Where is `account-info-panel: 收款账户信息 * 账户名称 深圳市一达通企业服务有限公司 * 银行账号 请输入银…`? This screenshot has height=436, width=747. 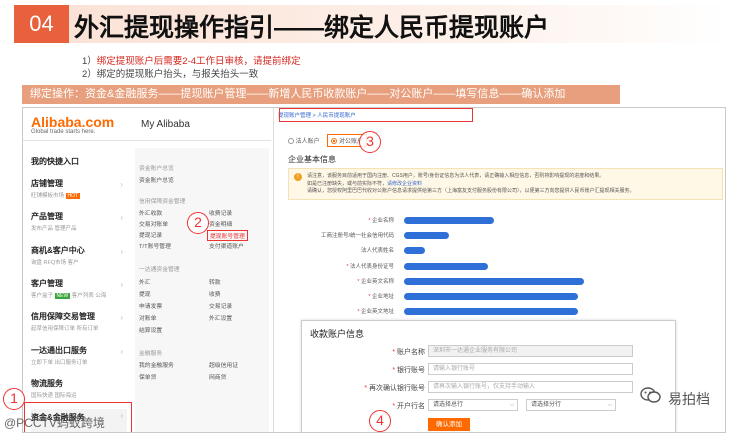 account-info-panel: 收款账户信息 * 账户名称 深圳市一达通企业服务有限公司 * 银行账号 请输入银… is located at coordinates (489, 376).